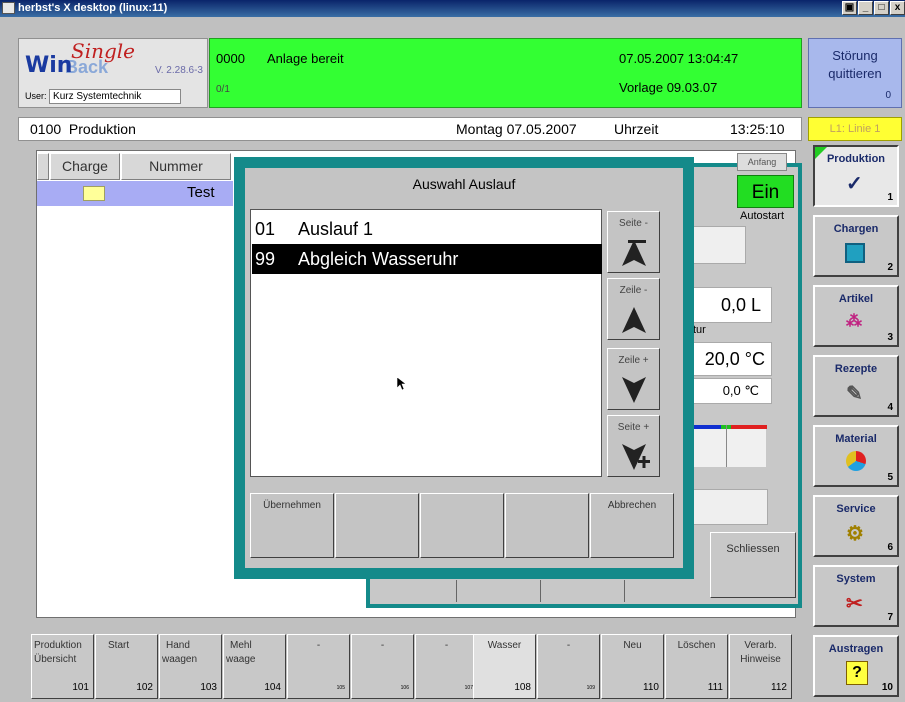  What do you see at coordinates (636, 129) in the screenshot?
I see `uhrzeit-label: Uhrzeit` at bounding box center [636, 129].